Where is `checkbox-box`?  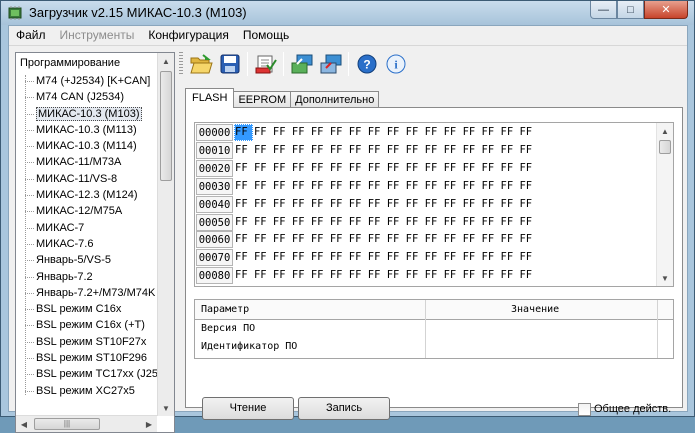 checkbox-box is located at coordinates (584, 409).